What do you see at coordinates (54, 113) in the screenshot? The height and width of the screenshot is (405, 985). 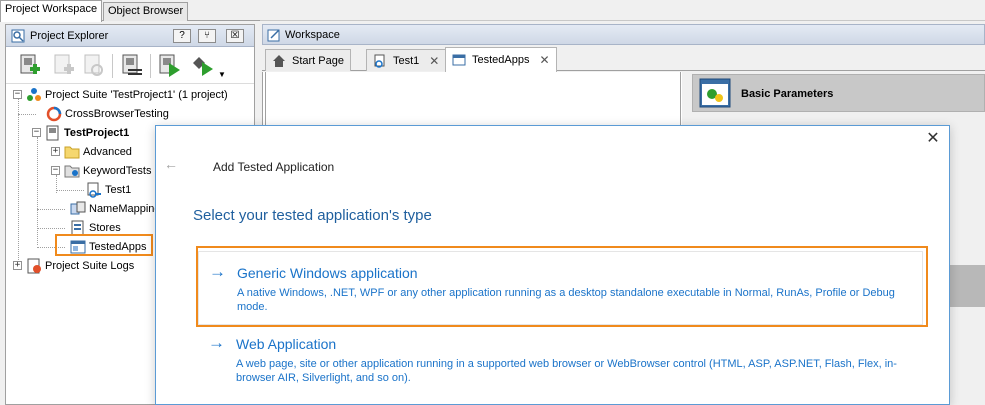 I see `crossbrowsertesting-icon` at bounding box center [54, 113].